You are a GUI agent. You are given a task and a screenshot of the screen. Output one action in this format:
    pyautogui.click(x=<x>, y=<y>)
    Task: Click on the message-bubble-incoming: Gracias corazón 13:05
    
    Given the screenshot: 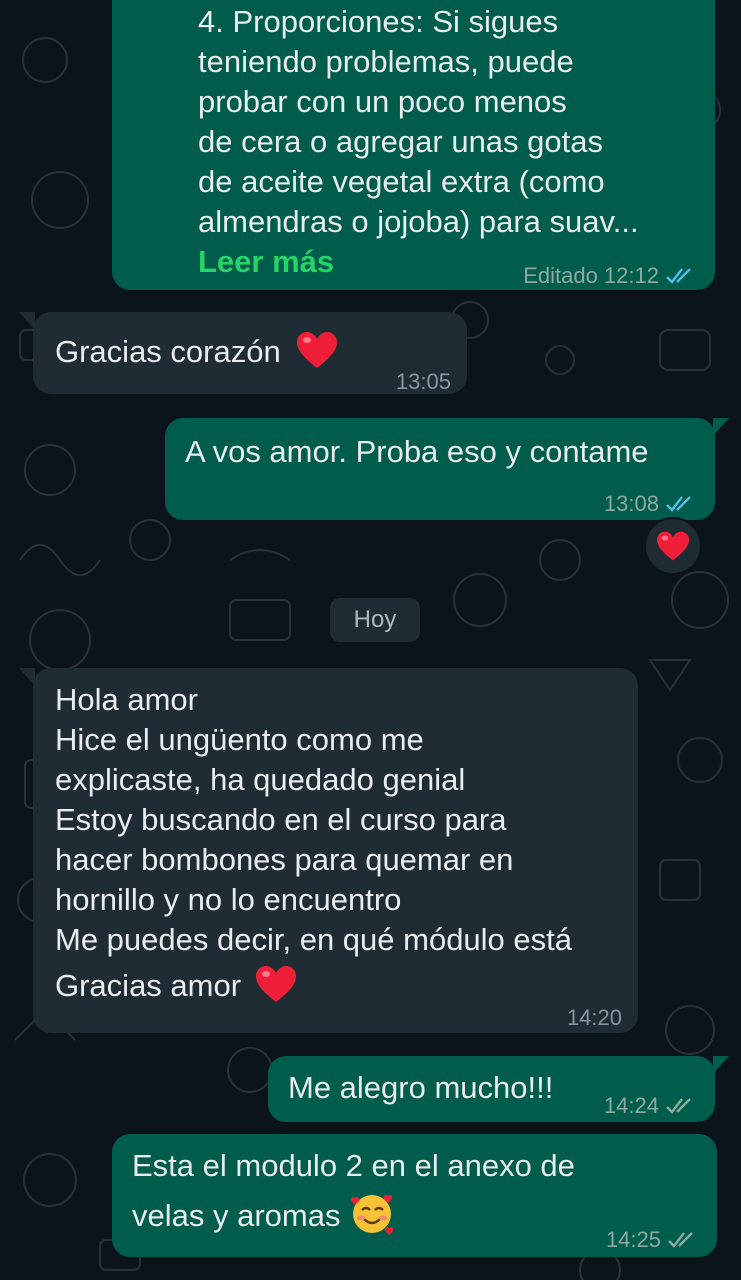 What is the action you would take?
    pyautogui.click(x=243, y=353)
    